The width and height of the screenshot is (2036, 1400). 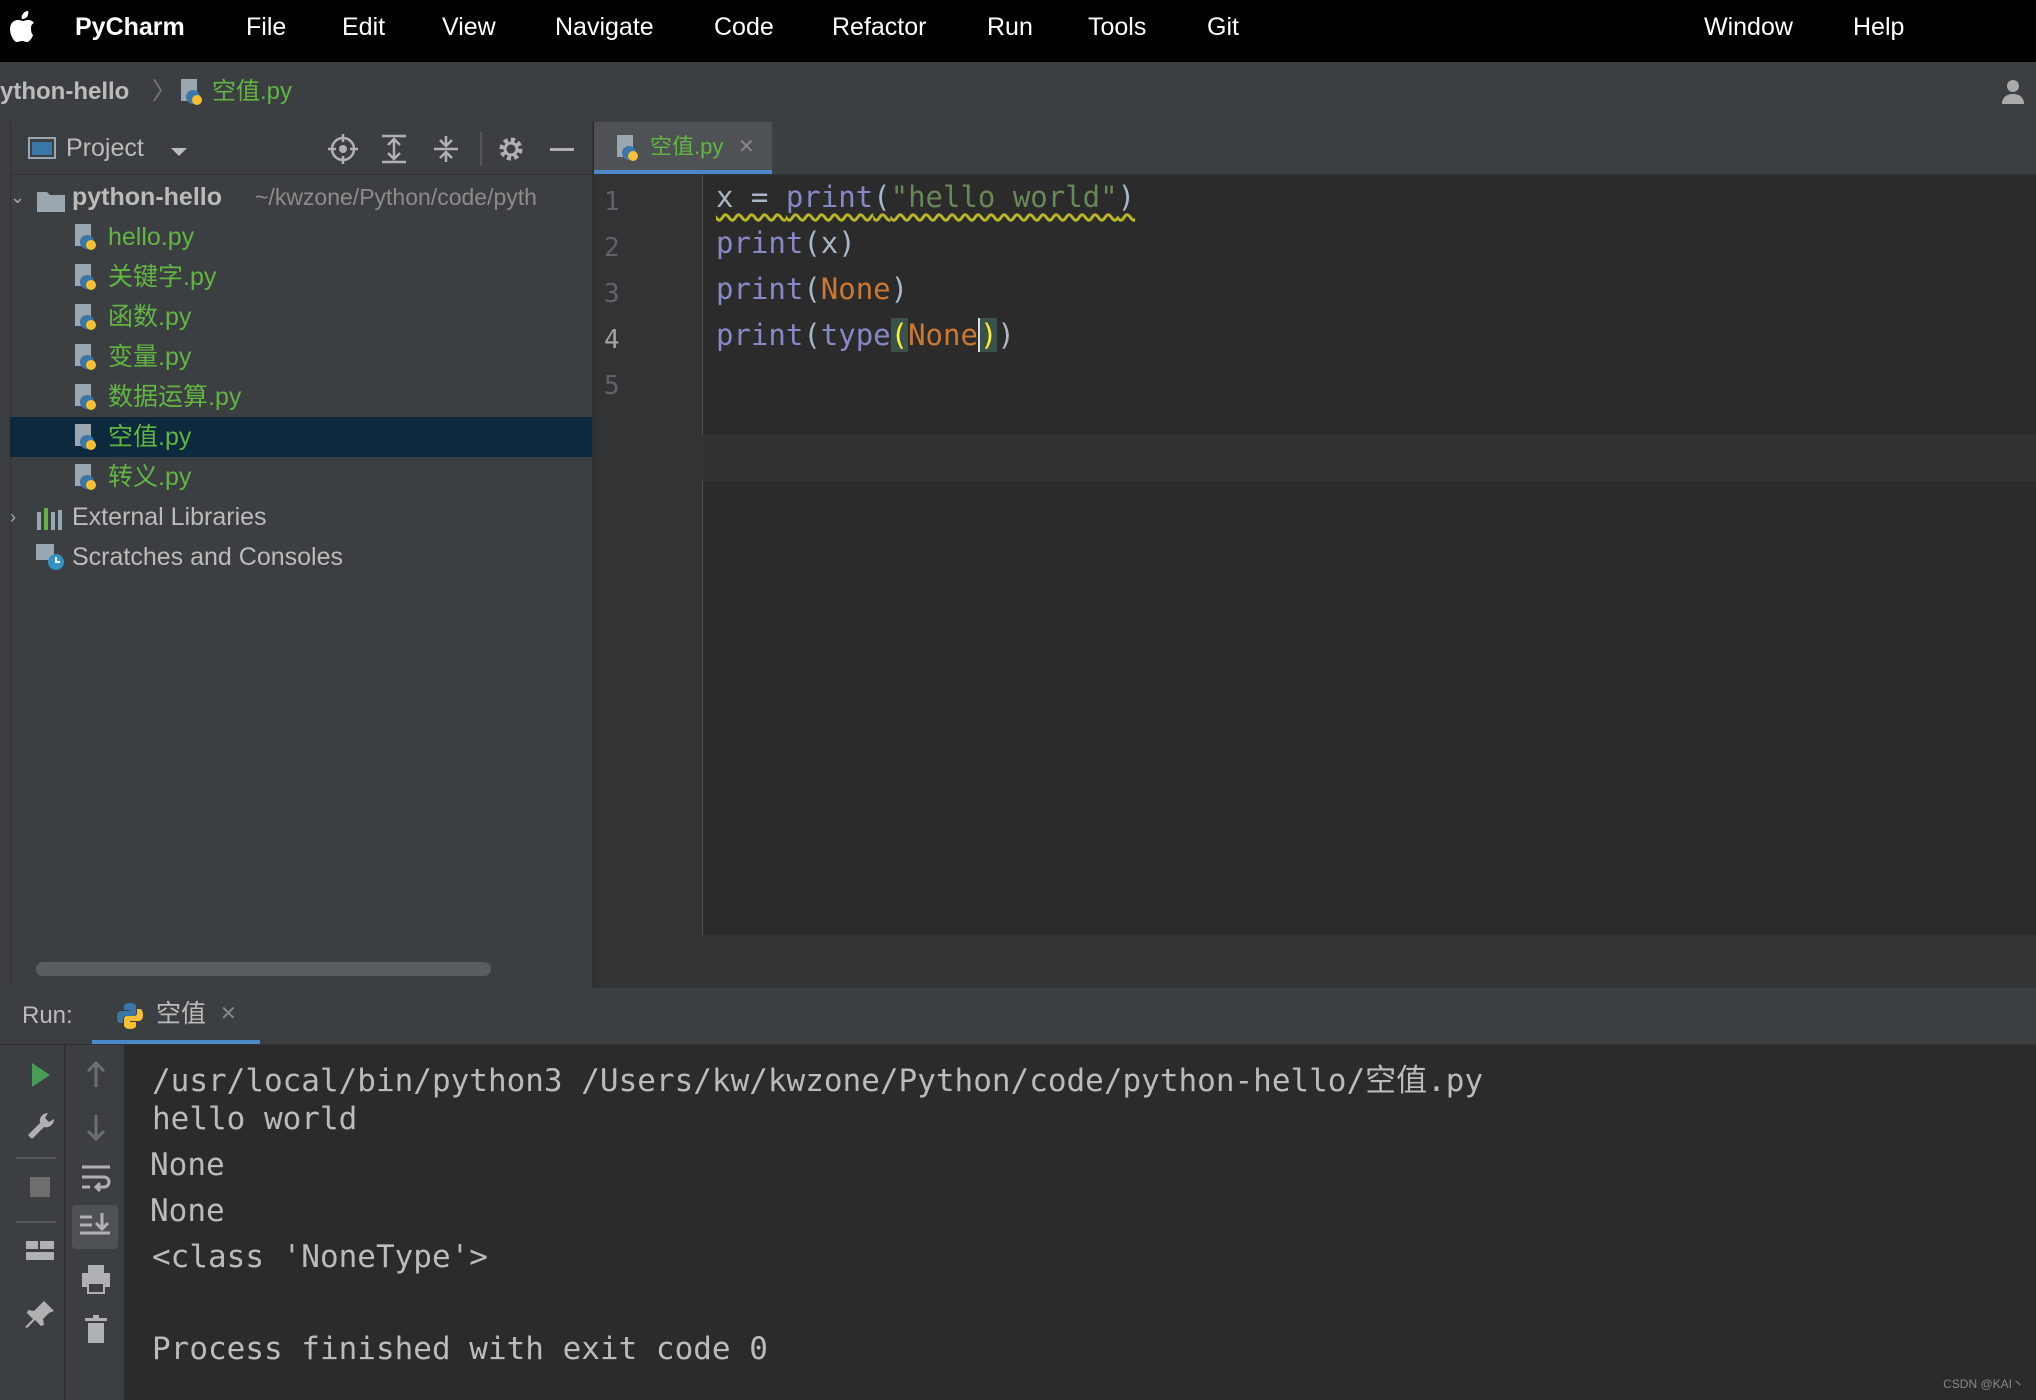 I want to click on external-libraries-label: External Libraries, so click(x=169, y=517).